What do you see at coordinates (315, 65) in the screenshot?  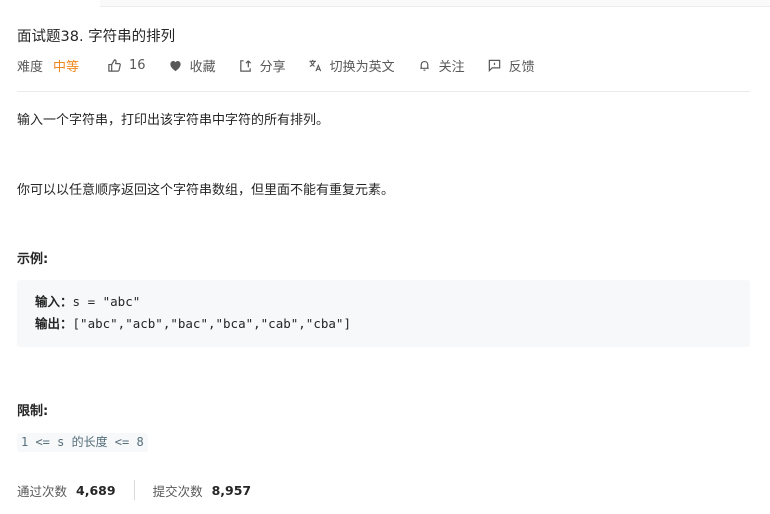 I see `translate-icon` at bounding box center [315, 65].